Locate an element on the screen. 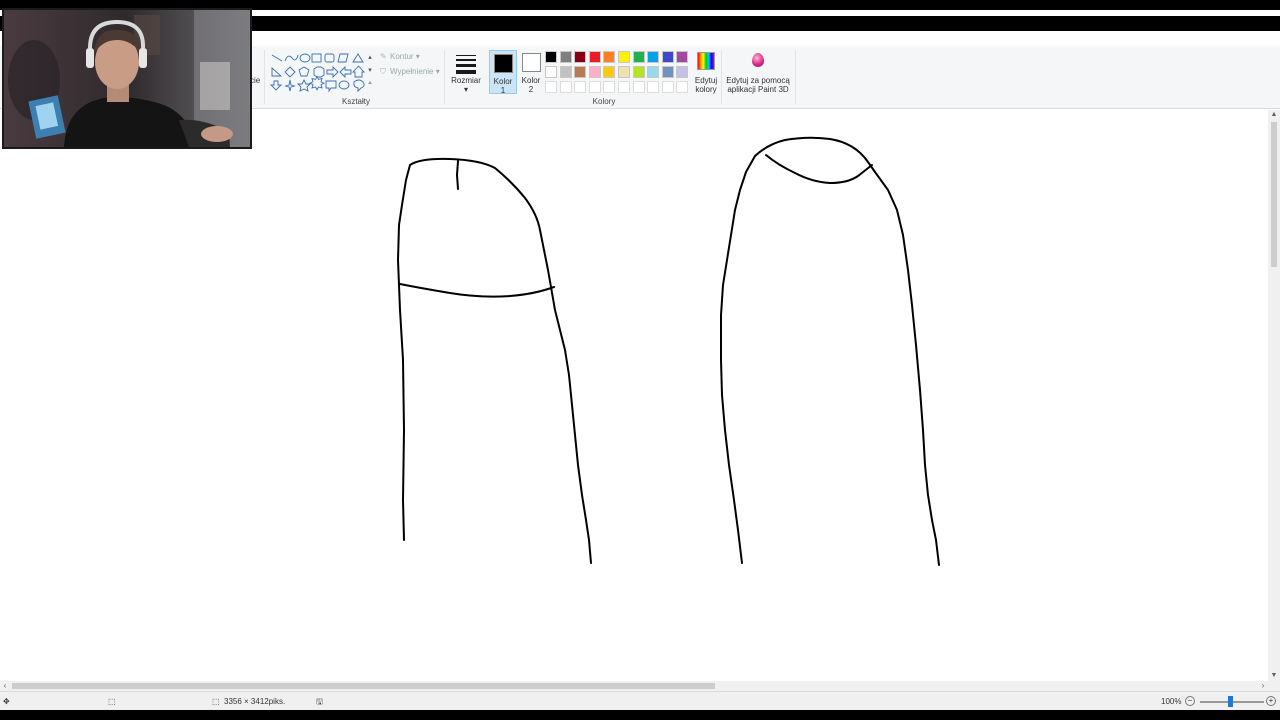 Image resolution: width=1280 pixels, height=720 pixels. fill-label: Wypełnienie is located at coordinates (412, 71).